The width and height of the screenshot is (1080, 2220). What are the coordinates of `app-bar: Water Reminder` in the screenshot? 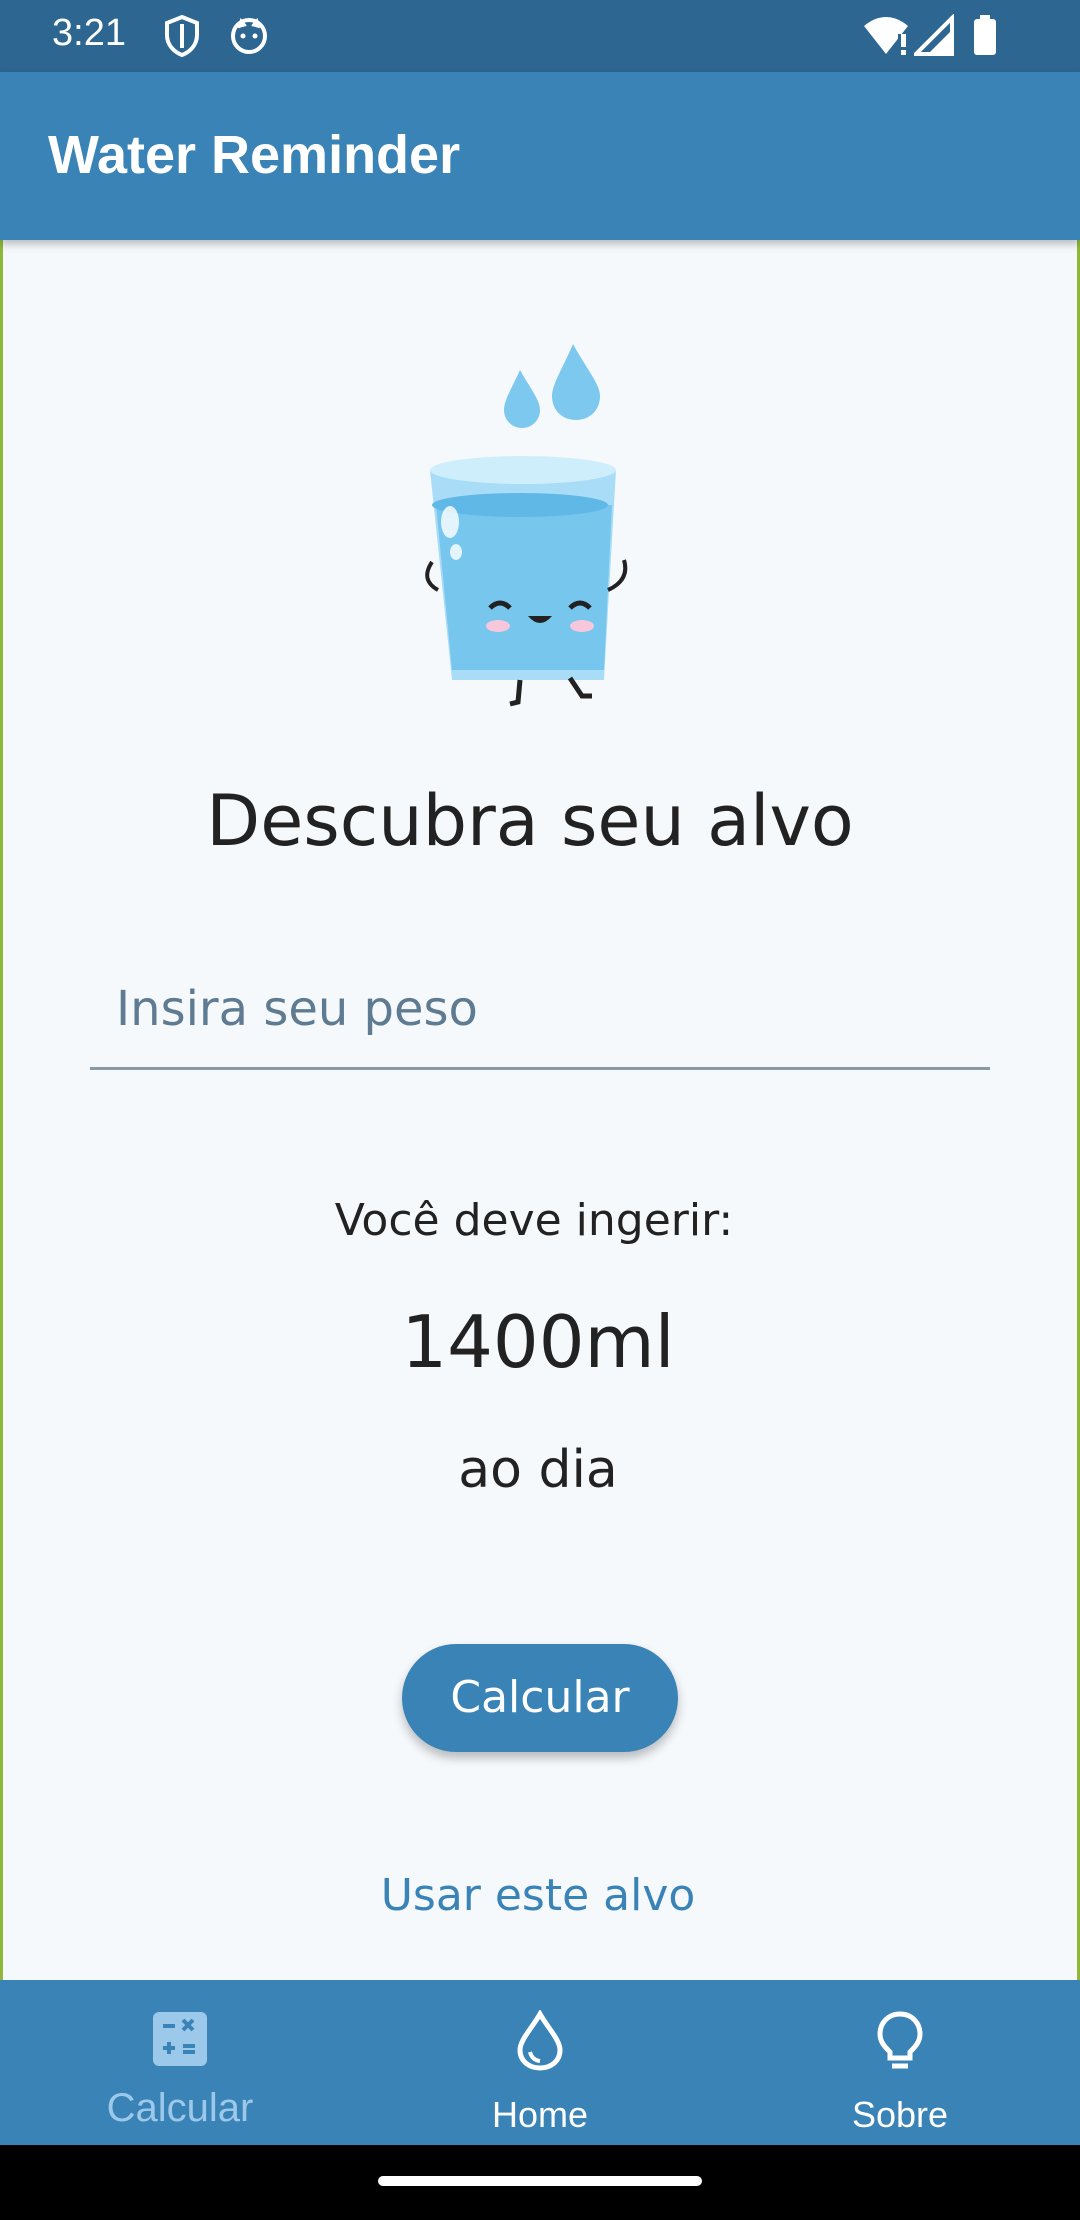 It's located at (540, 156).